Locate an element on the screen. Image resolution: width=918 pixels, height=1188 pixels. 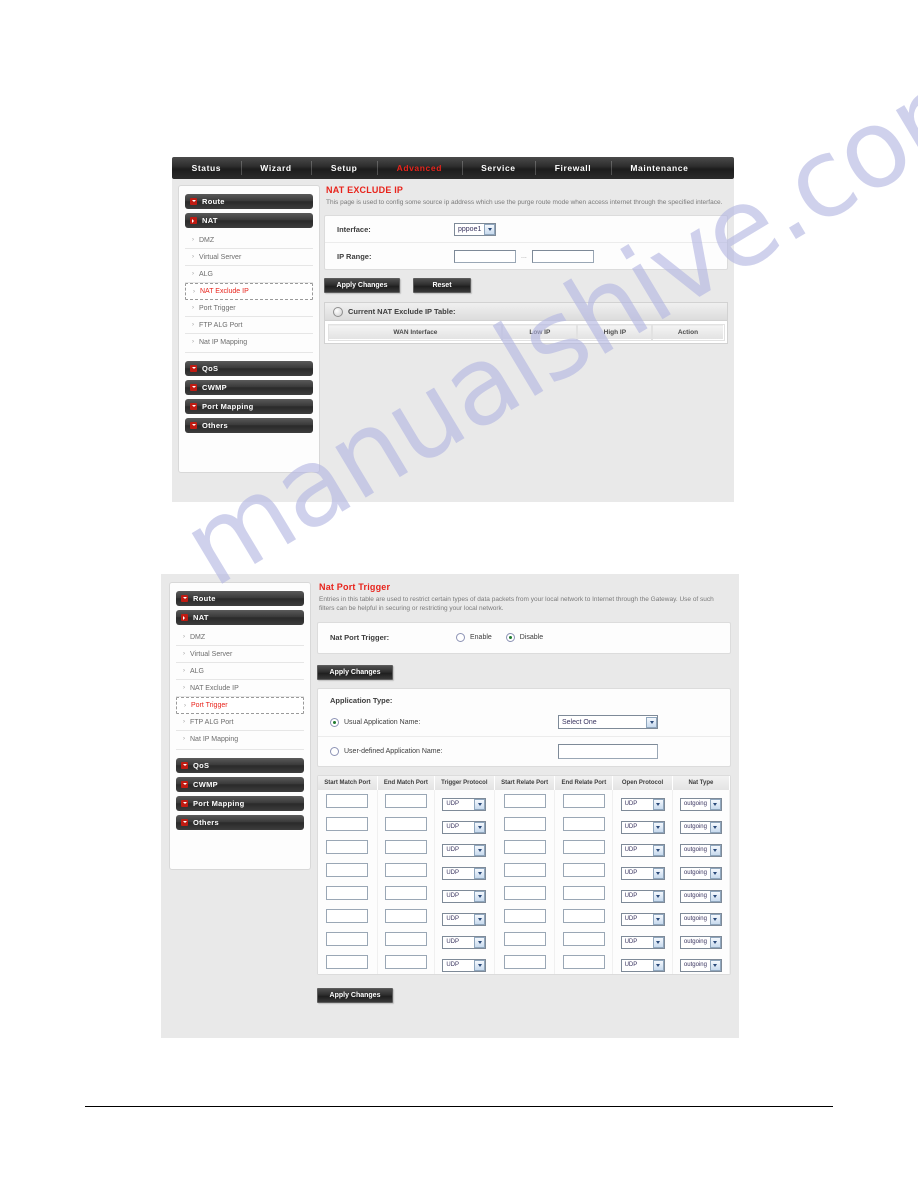
nav-tab-advanced: Advanced is located at coordinates (419, 168).